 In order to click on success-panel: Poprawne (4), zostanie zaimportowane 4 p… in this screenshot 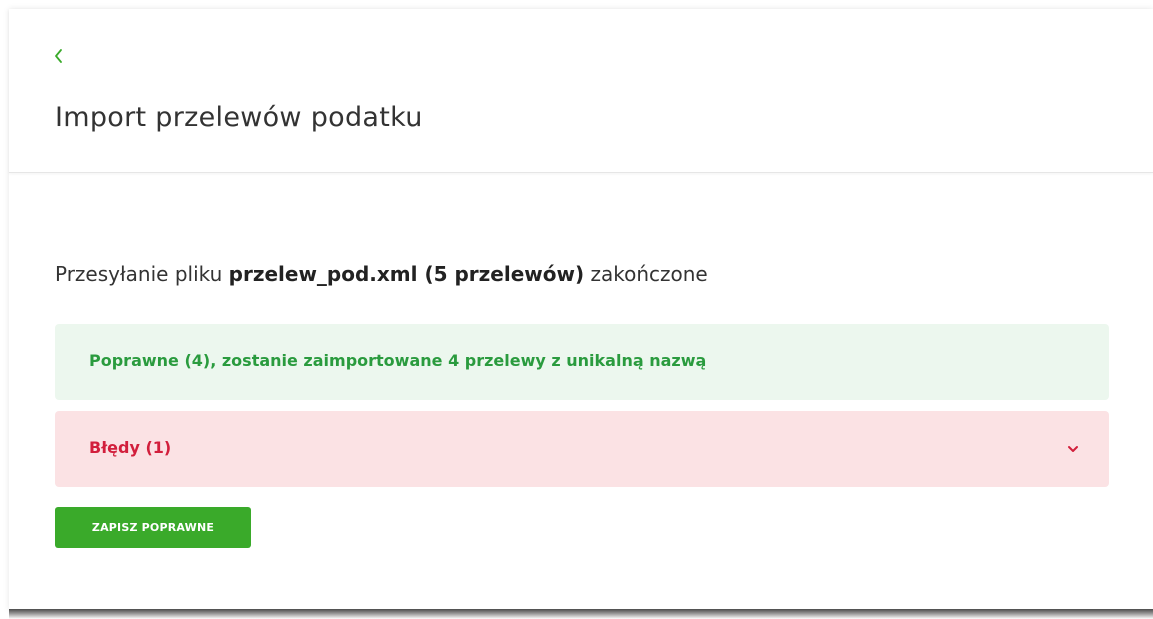, I will do `click(582, 362)`.